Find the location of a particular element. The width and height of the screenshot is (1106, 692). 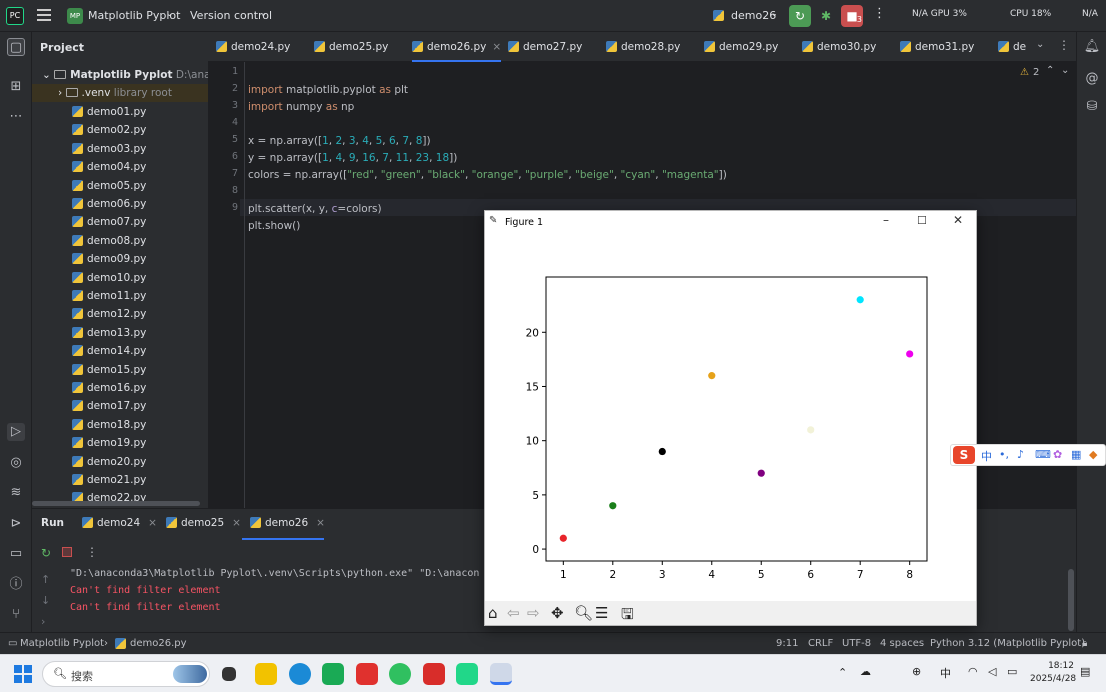

structure-icon: ⊞ is located at coordinates (16, 87).